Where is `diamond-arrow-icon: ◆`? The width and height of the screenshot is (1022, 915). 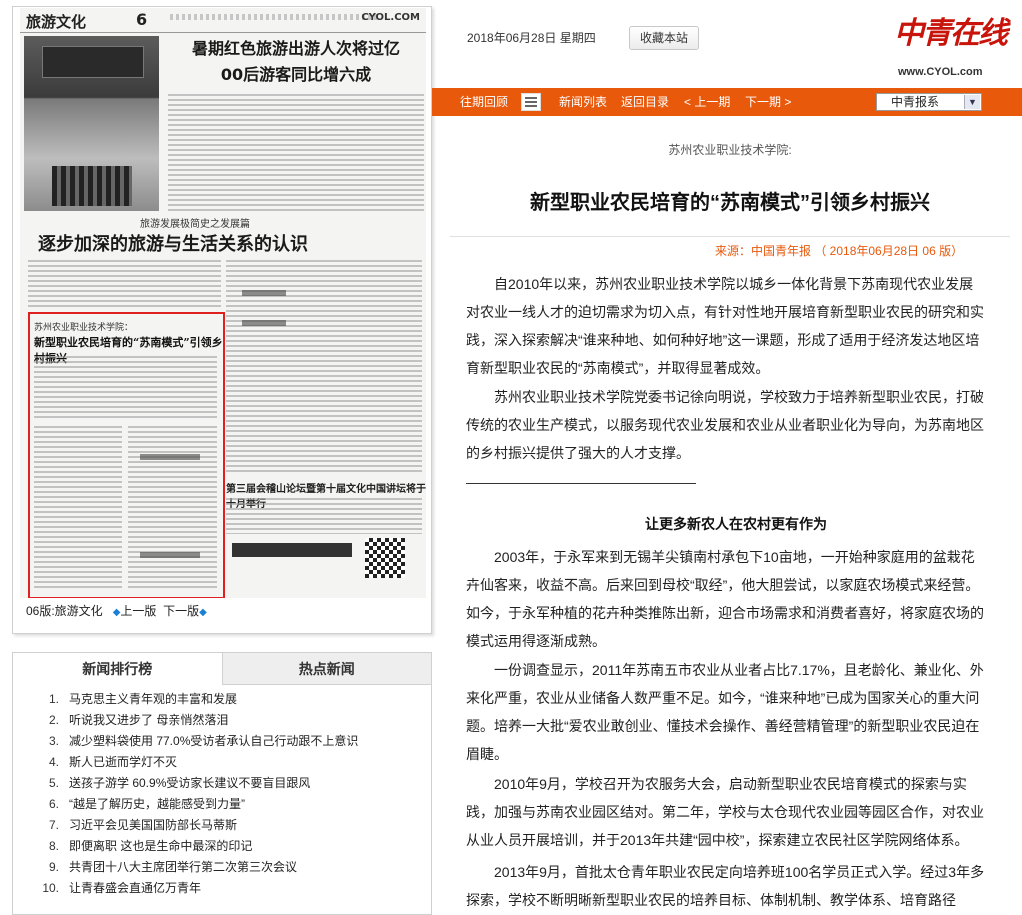
diamond-arrow-icon: ◆ is located at coordinates (203, 612).